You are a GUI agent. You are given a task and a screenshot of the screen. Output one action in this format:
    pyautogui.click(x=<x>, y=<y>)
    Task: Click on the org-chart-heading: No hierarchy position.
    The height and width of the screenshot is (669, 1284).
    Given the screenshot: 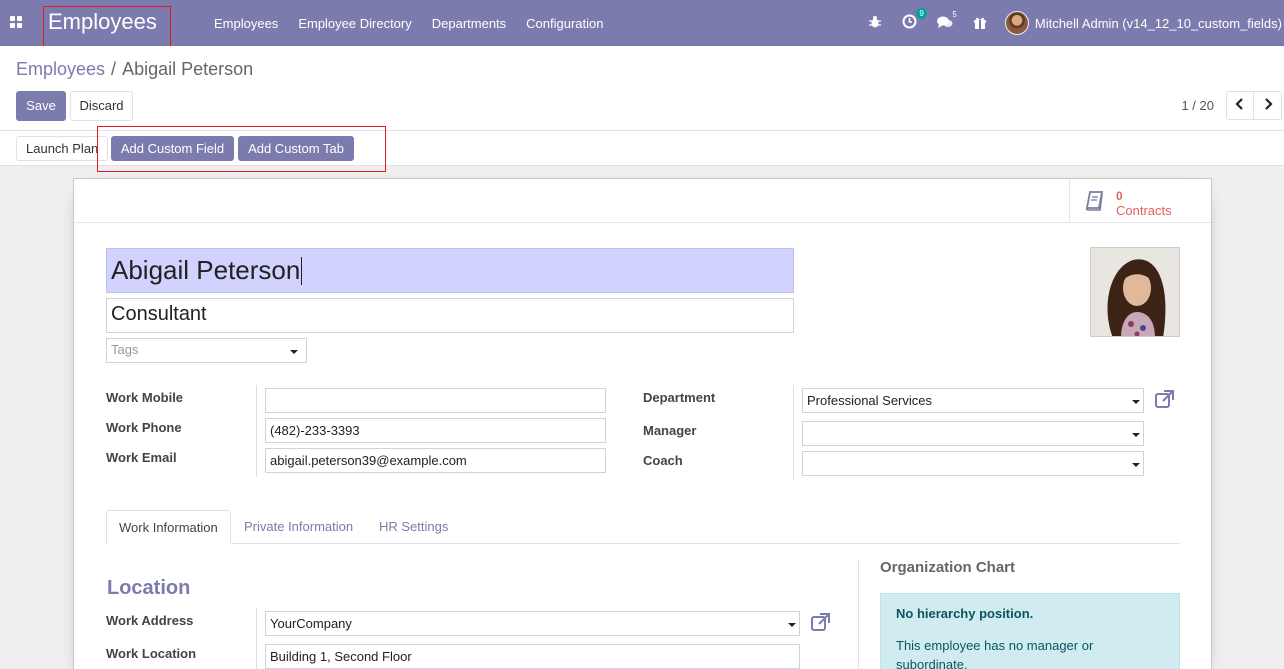 What is the action you would take?
    pyautogui.click(x=965, y=613)
    